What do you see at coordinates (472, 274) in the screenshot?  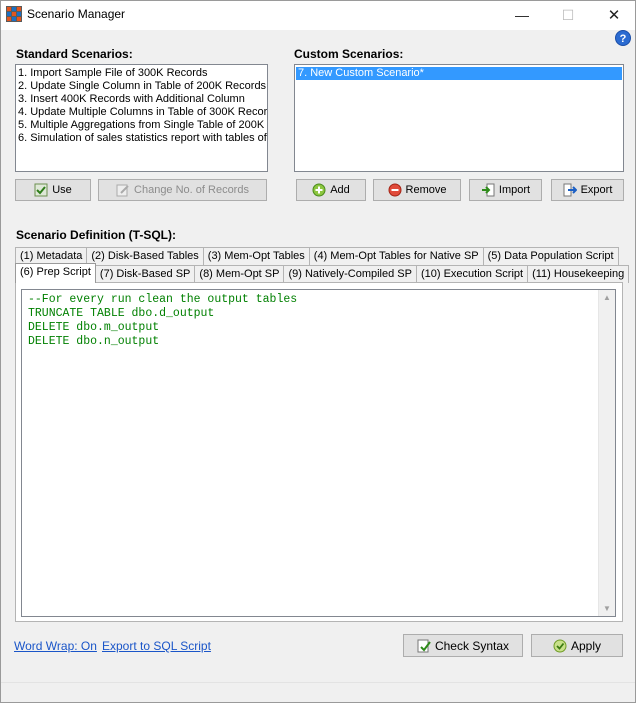 I see `tab-execution-script: (10) Execution Script` at bounding box center [472, 274].